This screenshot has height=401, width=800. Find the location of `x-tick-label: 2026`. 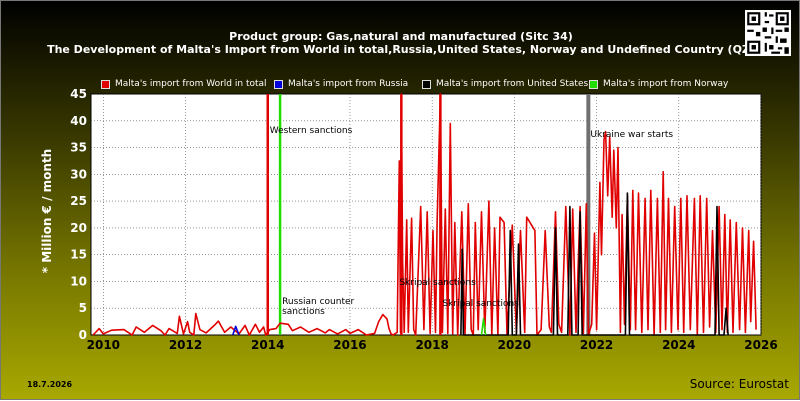

x-tick-label: 2026 is located at coordinates (760, 345).